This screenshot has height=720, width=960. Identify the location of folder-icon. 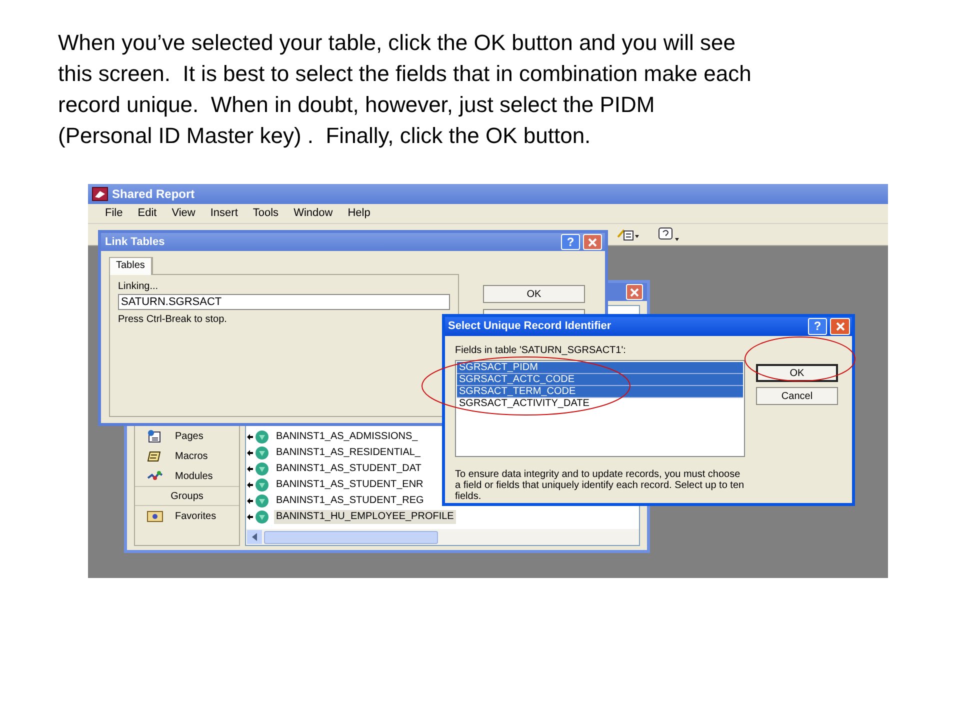
(155, 516).